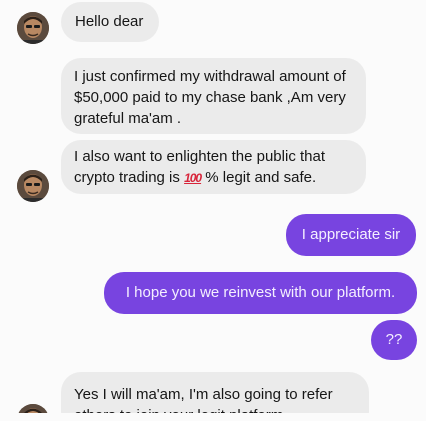 The width and height of the screenshot is (426, 421). I want to click on message-text: % legit and safe., so click(261, 177).